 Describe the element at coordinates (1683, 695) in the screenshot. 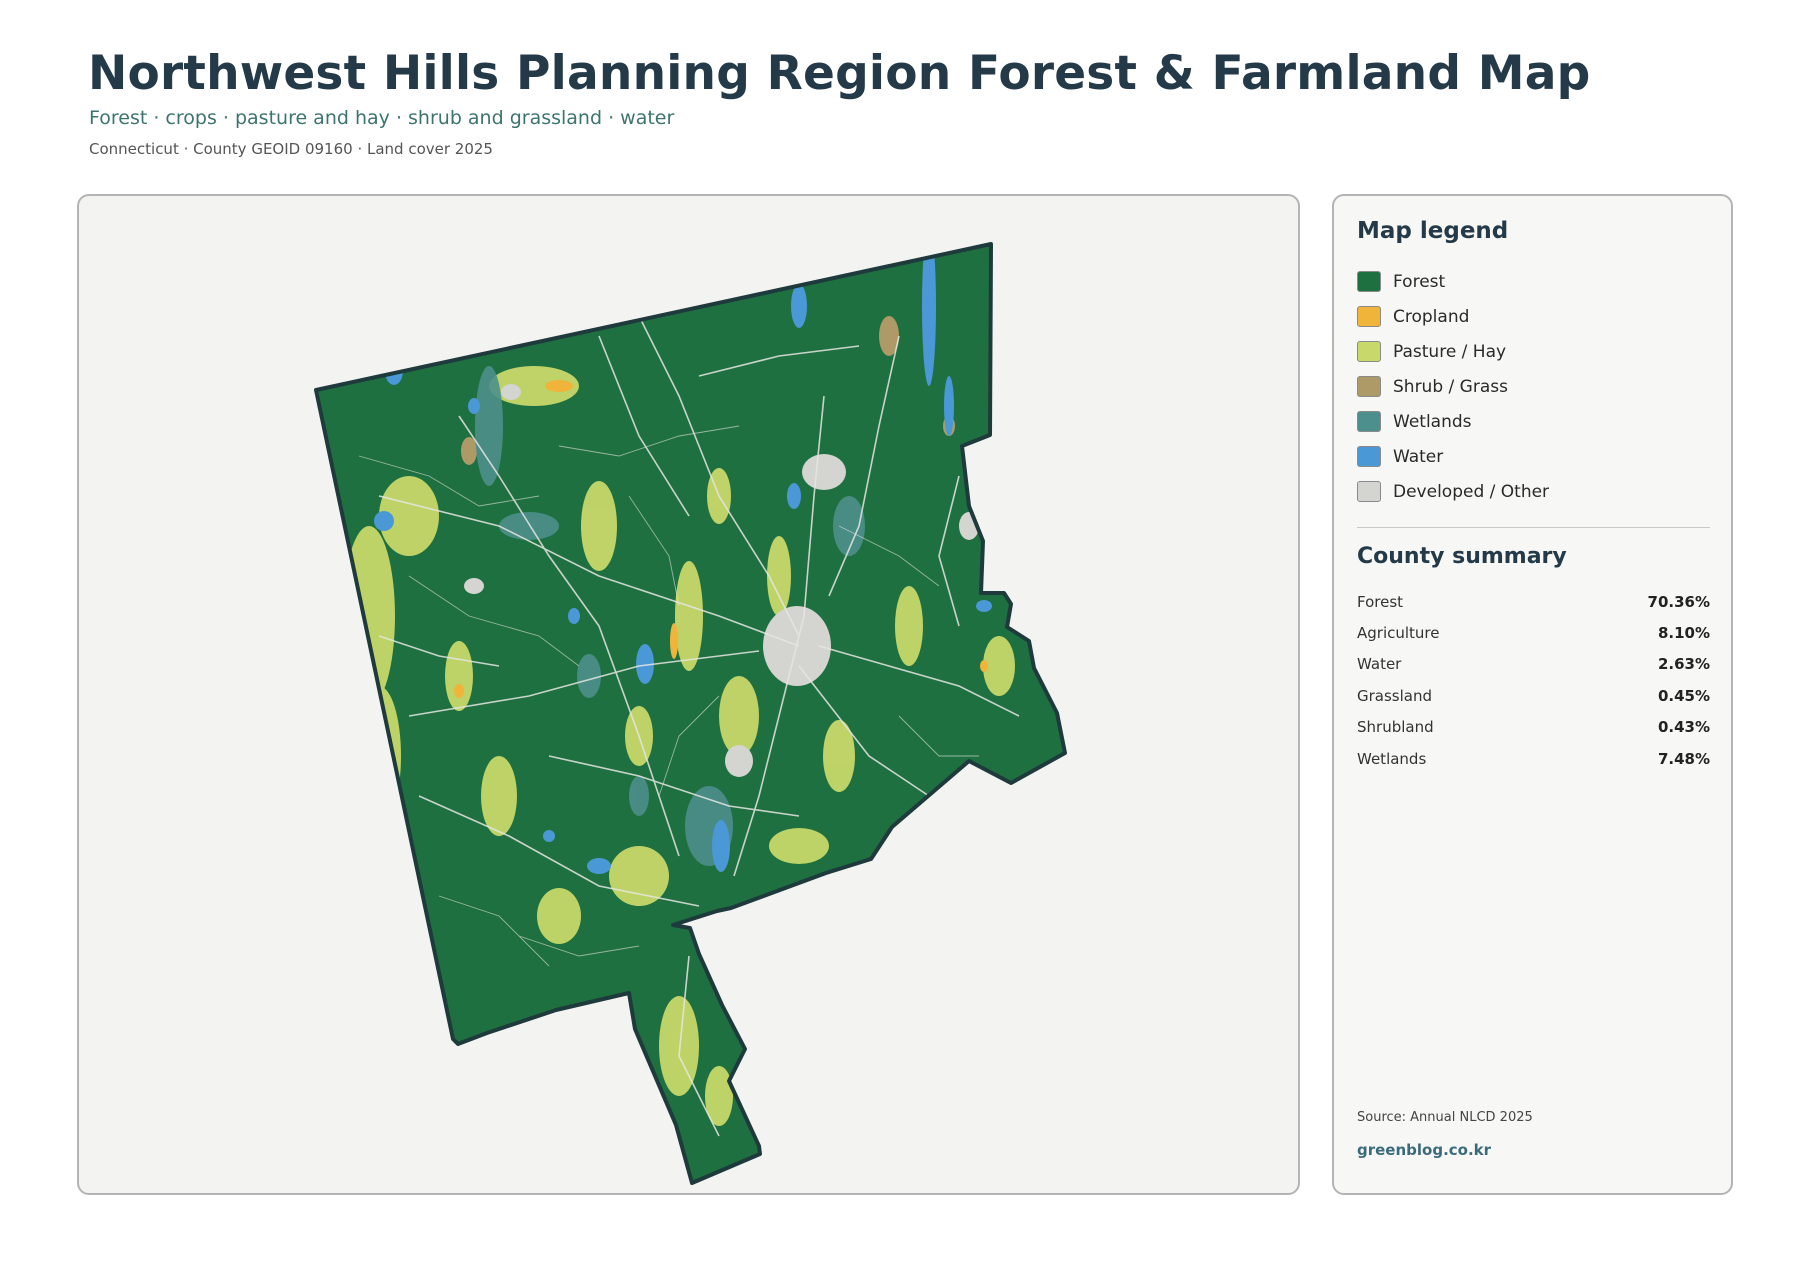

I see `summary-value: 0.45%` at that location.